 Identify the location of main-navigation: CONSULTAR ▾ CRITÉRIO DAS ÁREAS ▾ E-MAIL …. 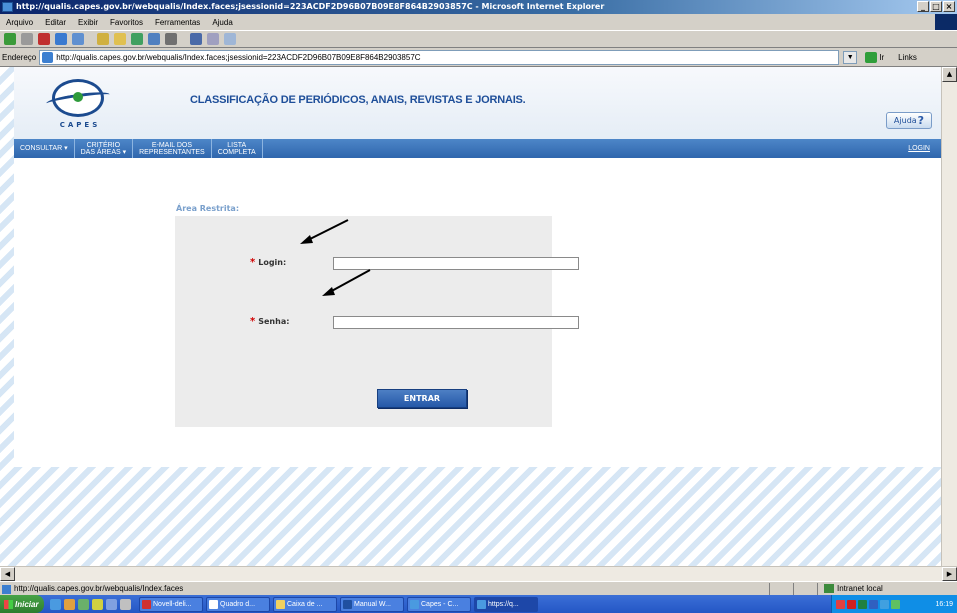
(478, 148).